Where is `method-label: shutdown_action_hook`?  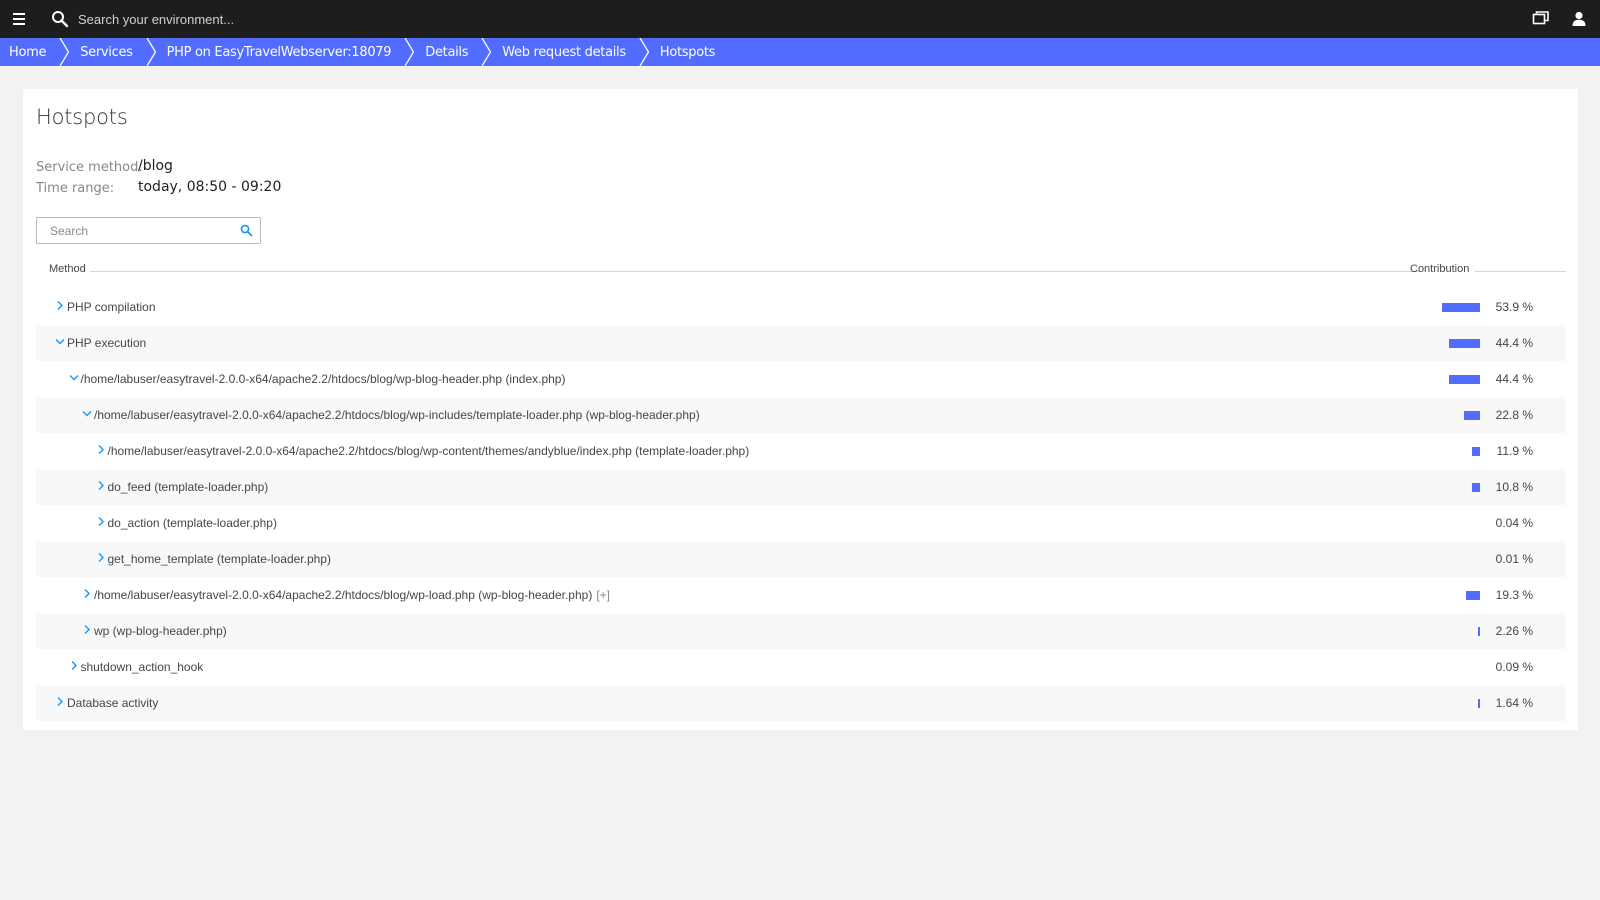 method-label: shutdown_action_hook is located at coordinates (142, 667).